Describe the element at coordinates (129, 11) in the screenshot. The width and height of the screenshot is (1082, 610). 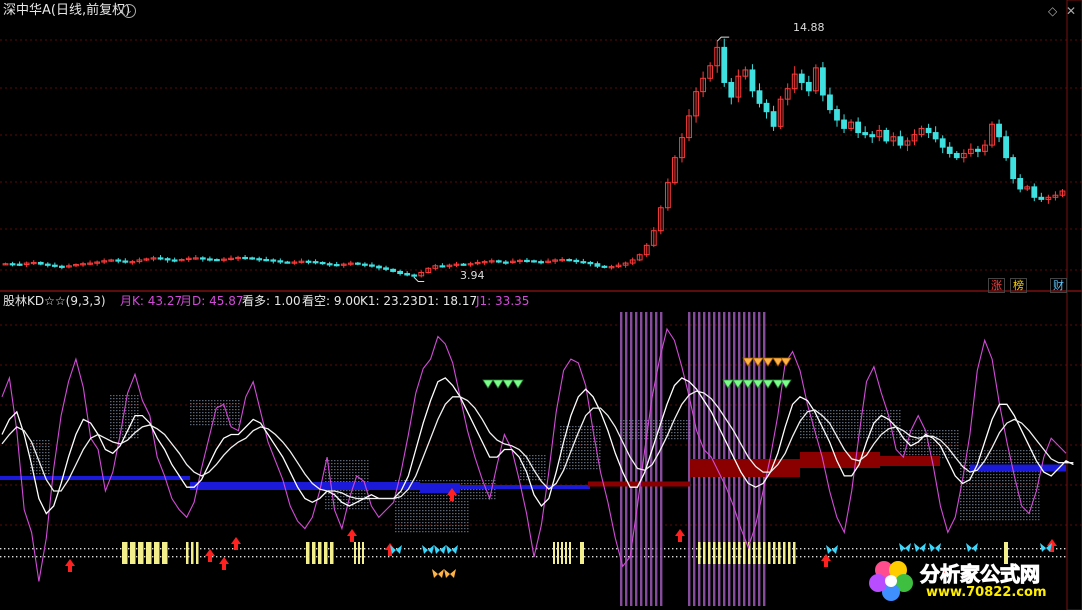
I see `collapse-circle-icon: ⌄` at that location.